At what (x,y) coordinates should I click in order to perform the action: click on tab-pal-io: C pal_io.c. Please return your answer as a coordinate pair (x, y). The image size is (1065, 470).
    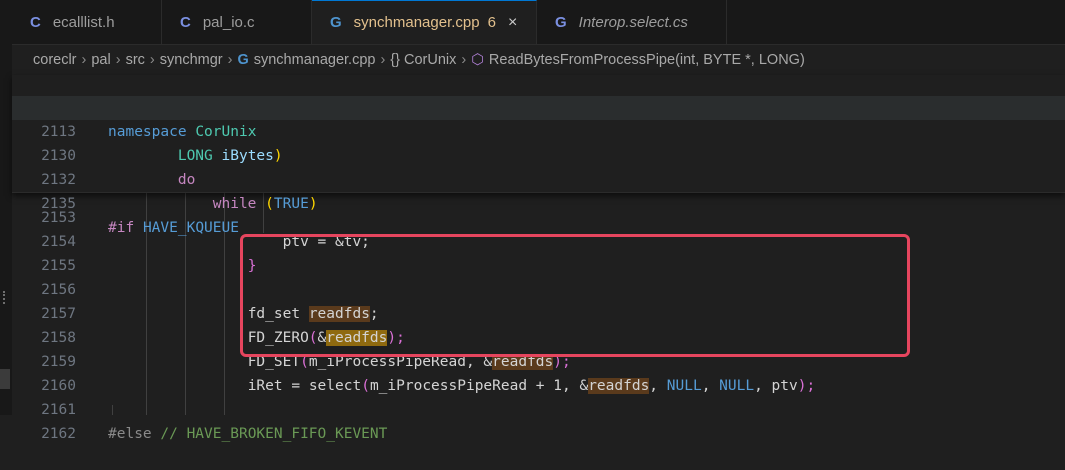
    Looking at the image, I should click on (237, 22).